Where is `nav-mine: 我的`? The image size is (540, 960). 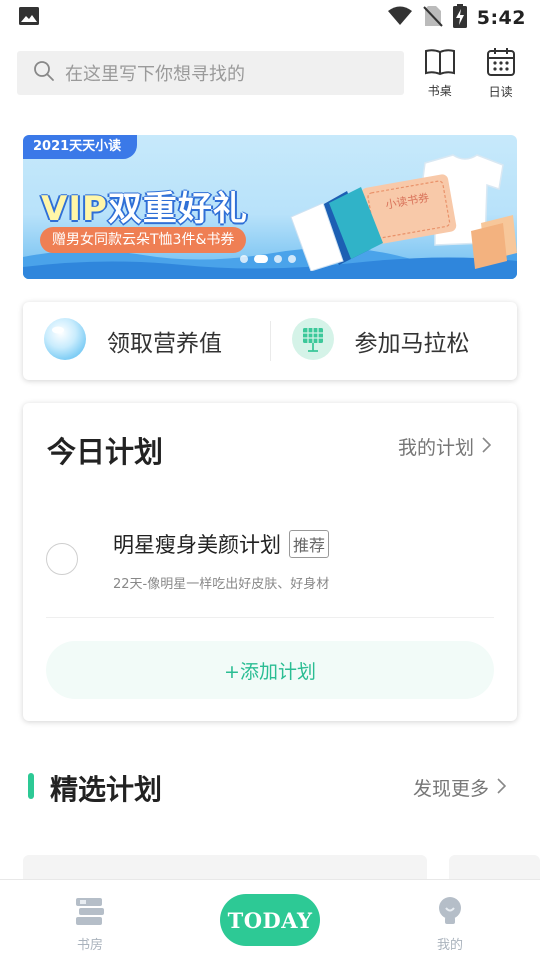 nav-mine: 我的 is located at coordinates (450, 924).